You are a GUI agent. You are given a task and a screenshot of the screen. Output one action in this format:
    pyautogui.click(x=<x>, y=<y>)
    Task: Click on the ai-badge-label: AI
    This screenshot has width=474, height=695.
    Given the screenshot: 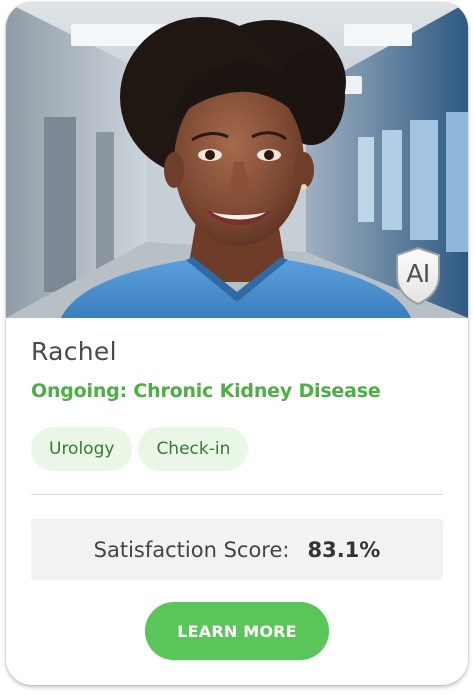 What is the action you would take?
    pyautogui.click(x=418, y=273)
    